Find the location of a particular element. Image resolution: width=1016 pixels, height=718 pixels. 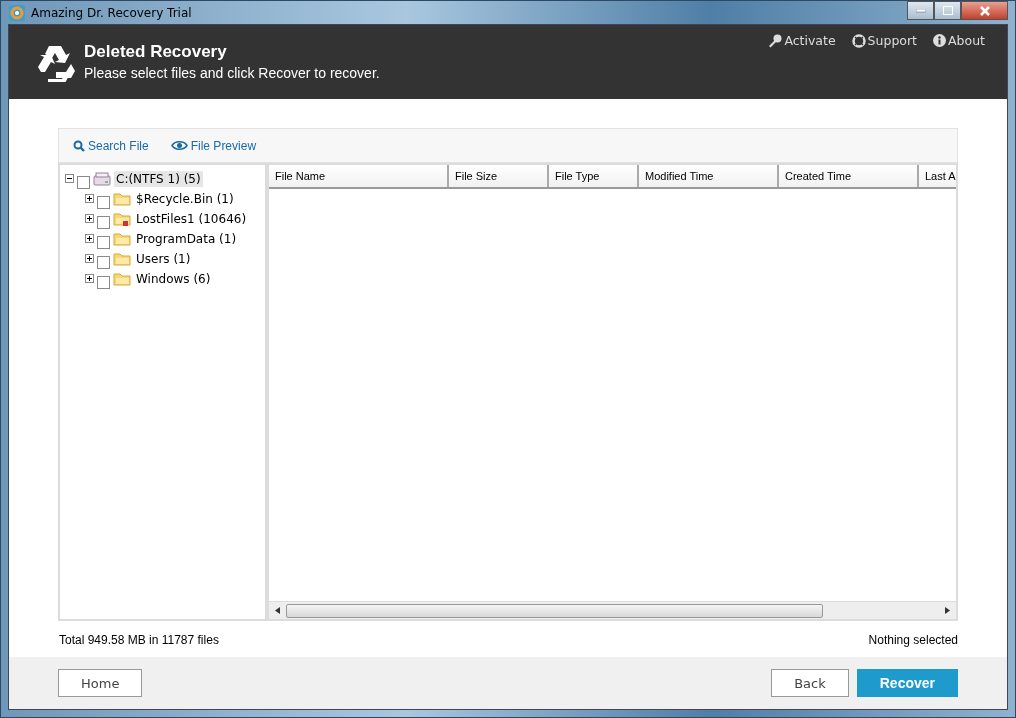

search-icon is located at coordinates (79, 145).